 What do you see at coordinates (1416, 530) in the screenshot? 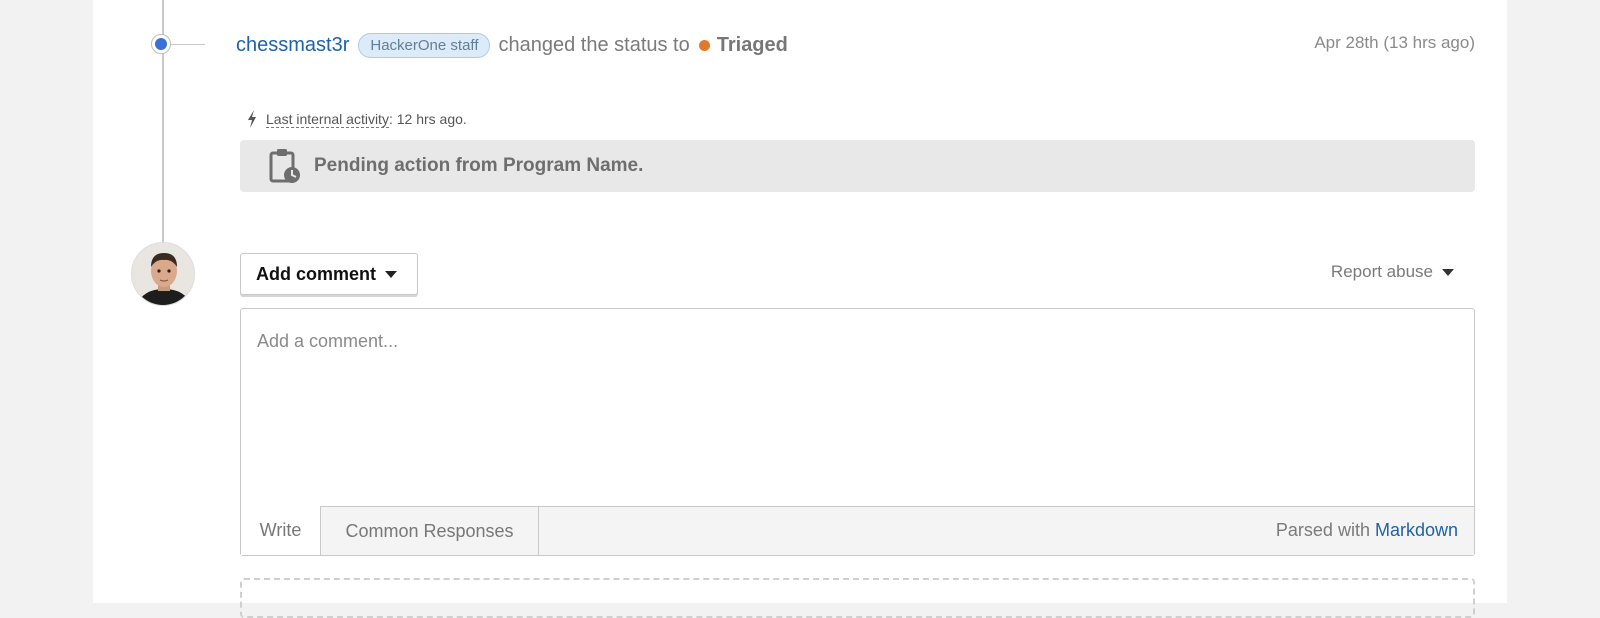
I see `markdown-link: Markdown` at bounding box center [1416, 530].